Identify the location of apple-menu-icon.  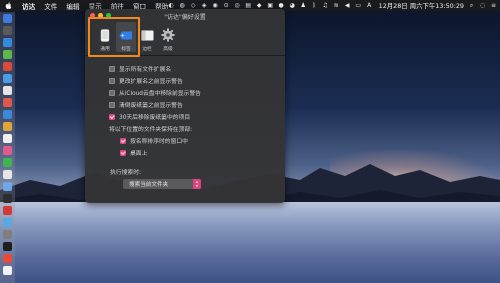
(9, 5).